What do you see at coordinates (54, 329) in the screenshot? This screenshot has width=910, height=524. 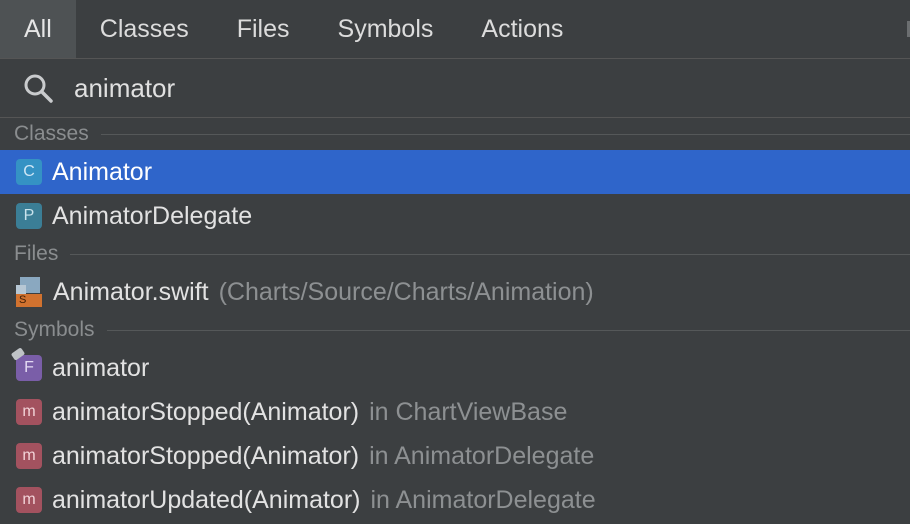 I see `section-title: Symbols` at bounding box center [54, 329].